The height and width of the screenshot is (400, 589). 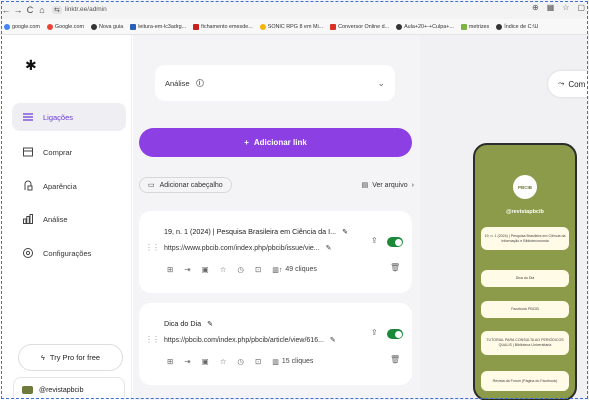 I want to click on try-pro-button: ϟ Try Pro for free, so click(x=70, y=357).